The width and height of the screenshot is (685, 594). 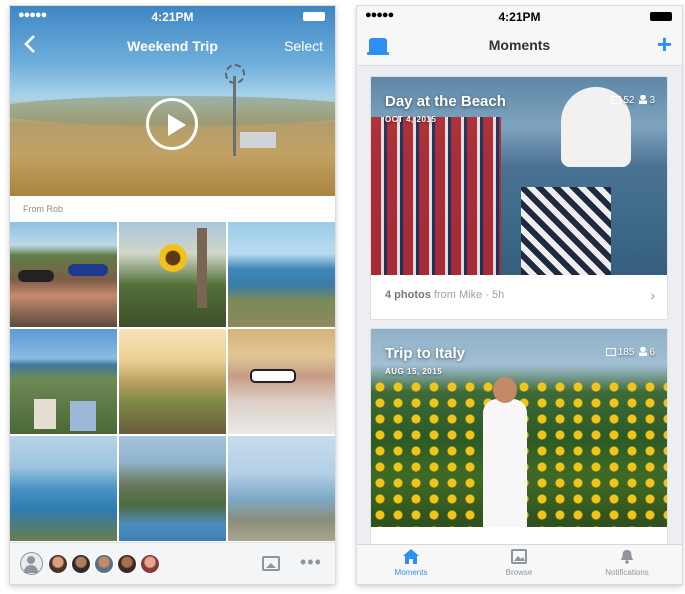 I want to click on moment-footer: 4 photos from Mike · 5h, so click(x=444, y=295).